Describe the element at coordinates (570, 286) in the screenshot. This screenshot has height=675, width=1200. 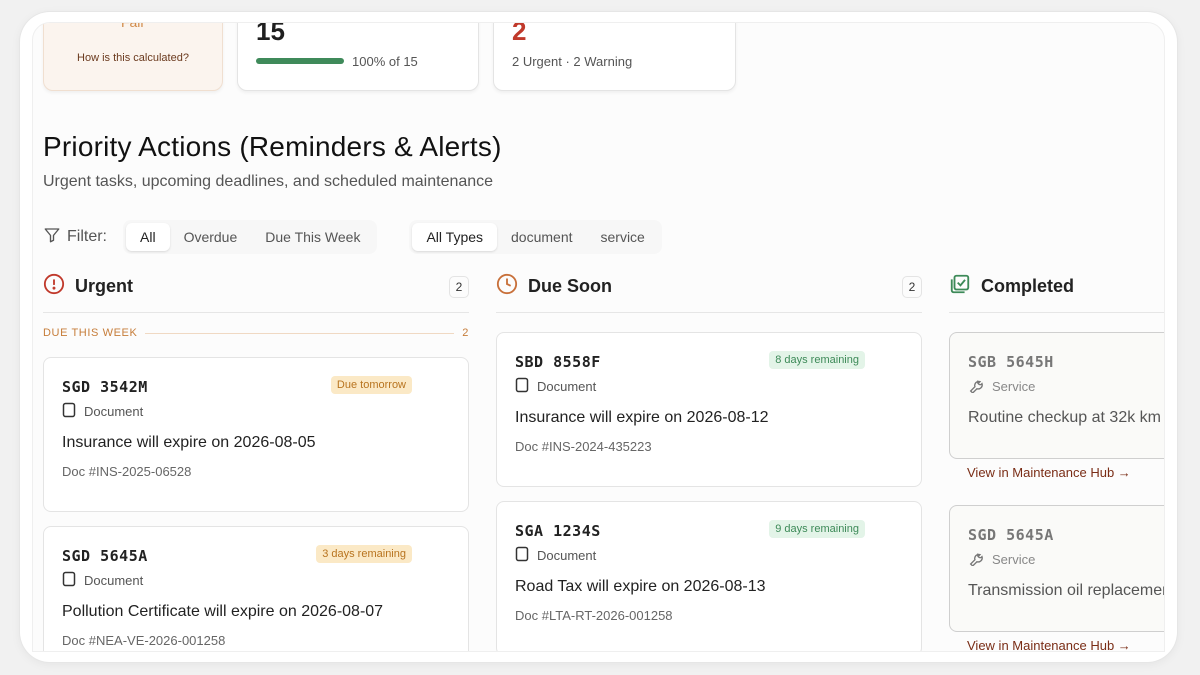
I see `due-soon-column-title: Due Soon` at that location.